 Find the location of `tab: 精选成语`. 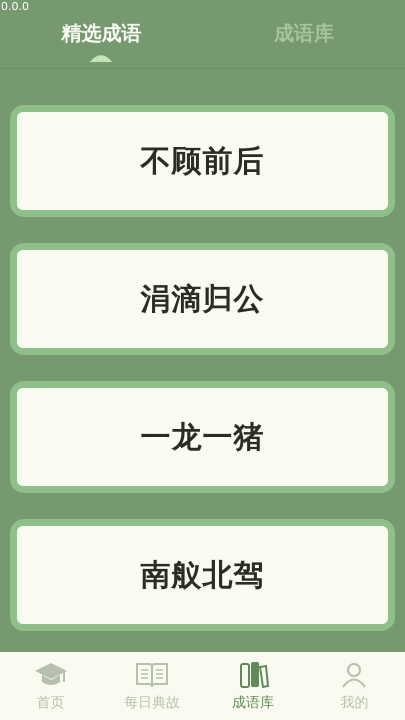

tab: 精选成语 is located at coordinates (101, 33).